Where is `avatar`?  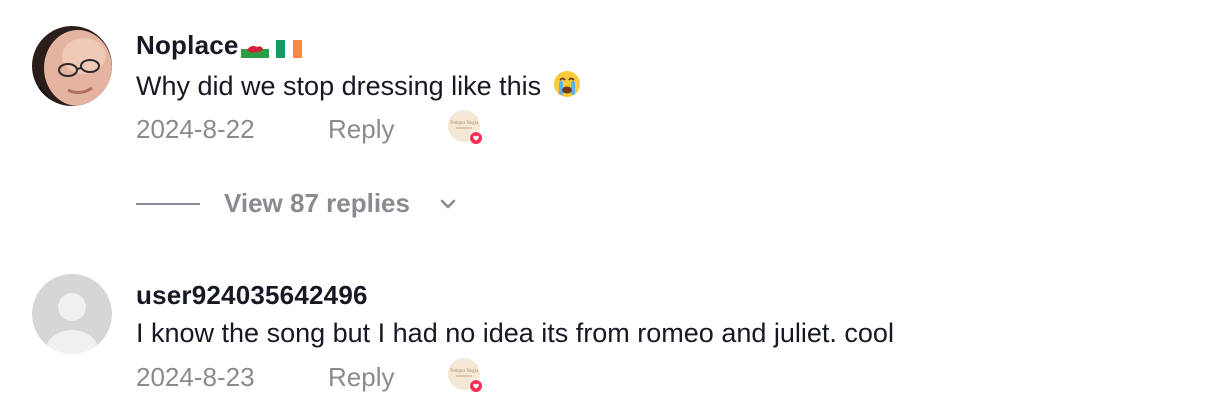 avatar is located at coordinates (72, 314).